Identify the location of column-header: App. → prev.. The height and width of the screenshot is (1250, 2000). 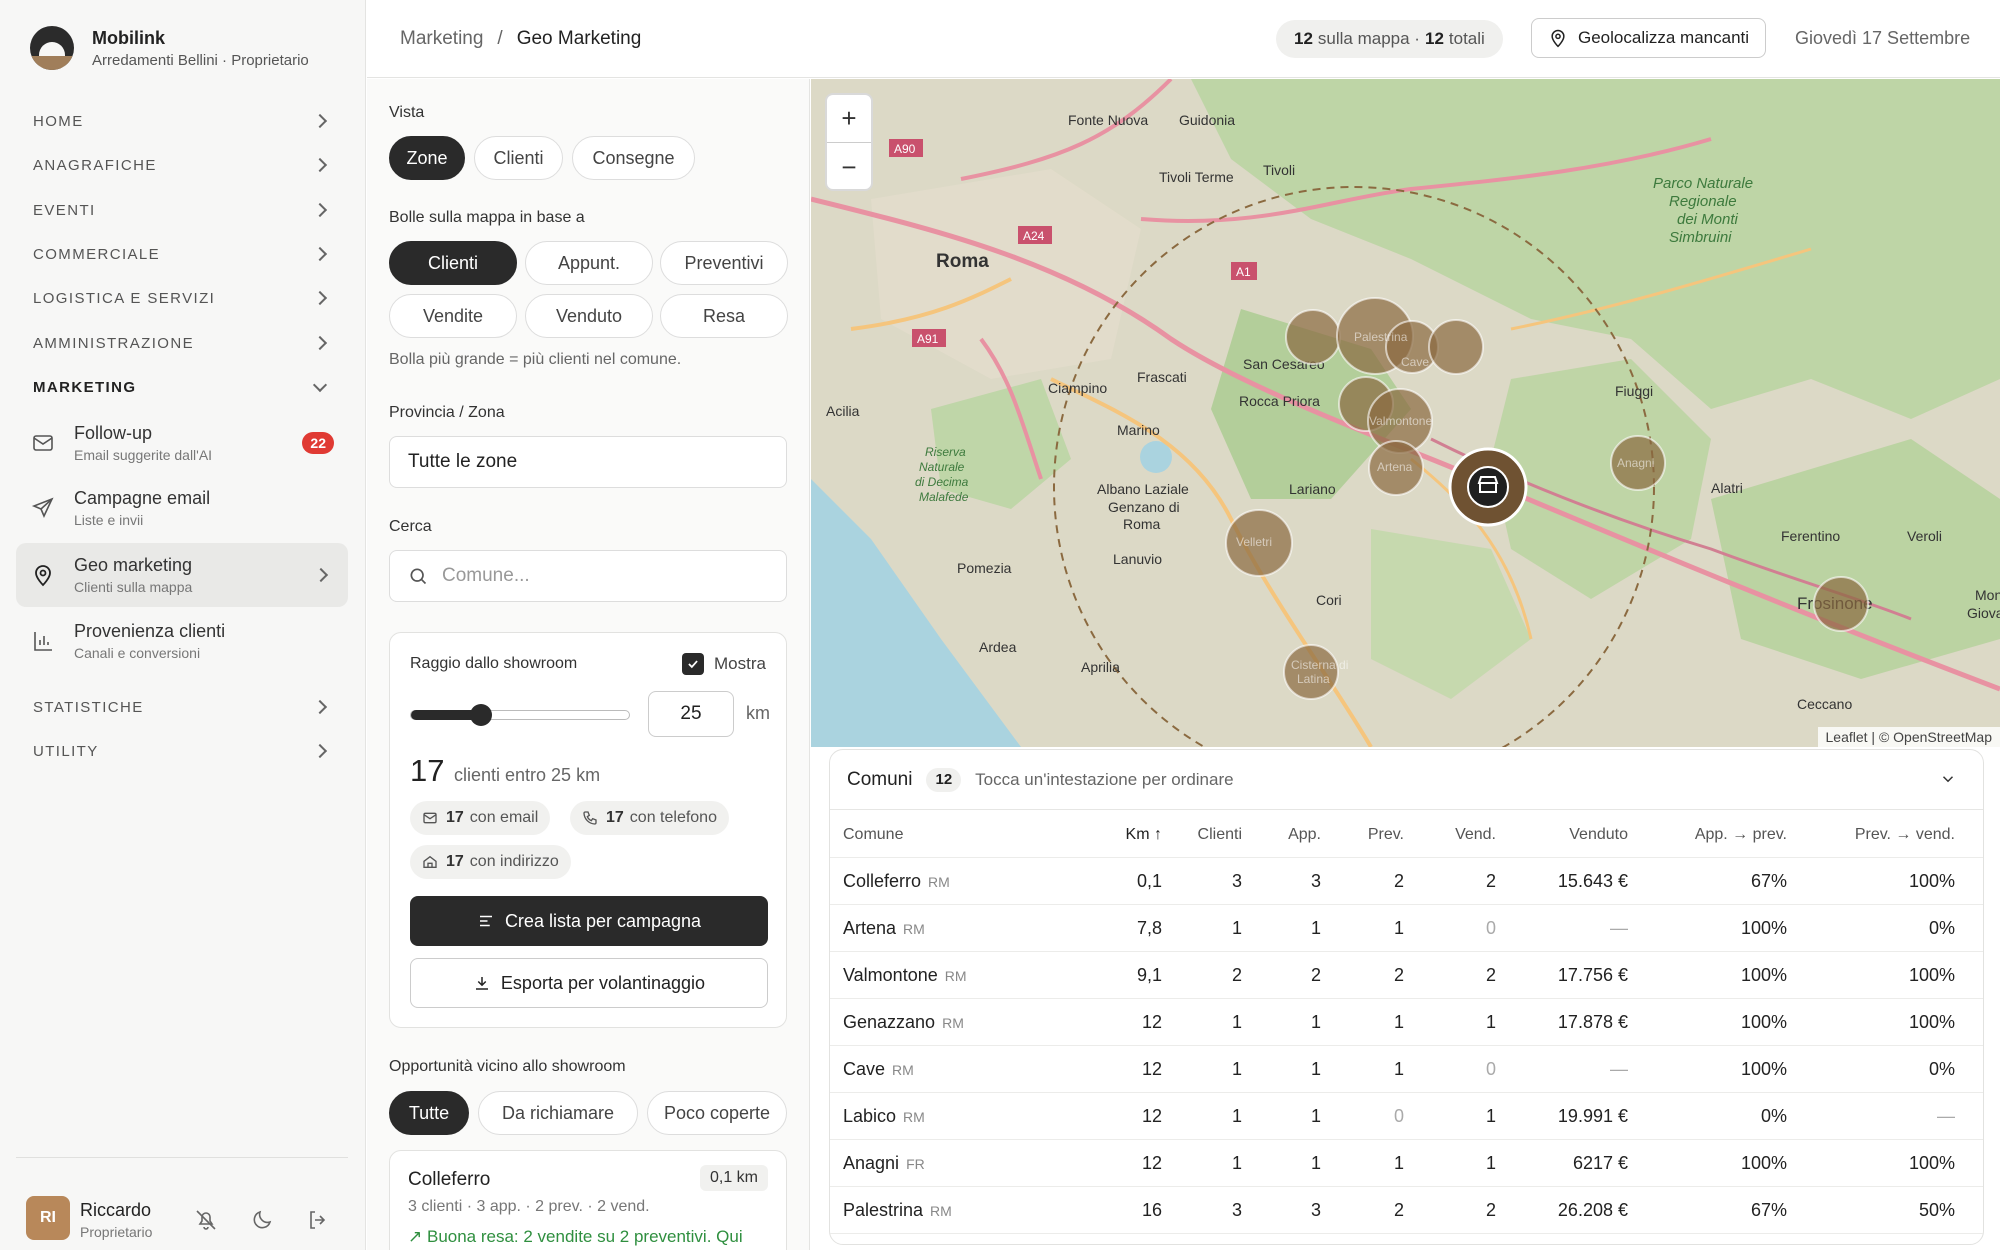
(1707, 834).